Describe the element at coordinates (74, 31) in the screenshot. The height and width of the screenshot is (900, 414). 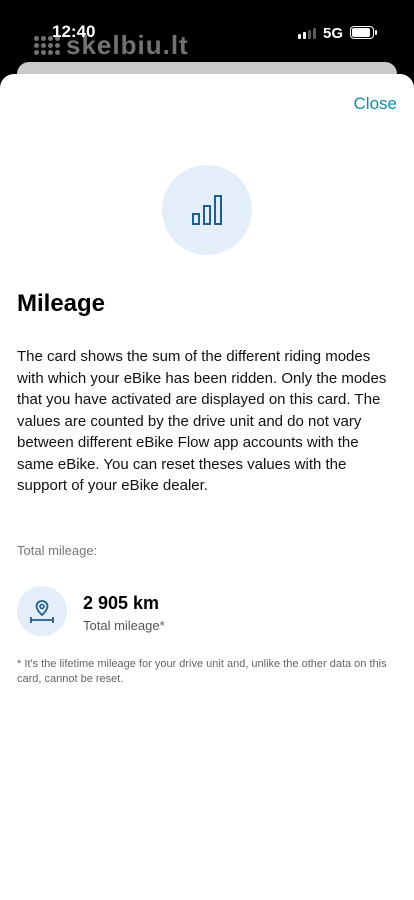
I see `status-time: 12:40` at that location.